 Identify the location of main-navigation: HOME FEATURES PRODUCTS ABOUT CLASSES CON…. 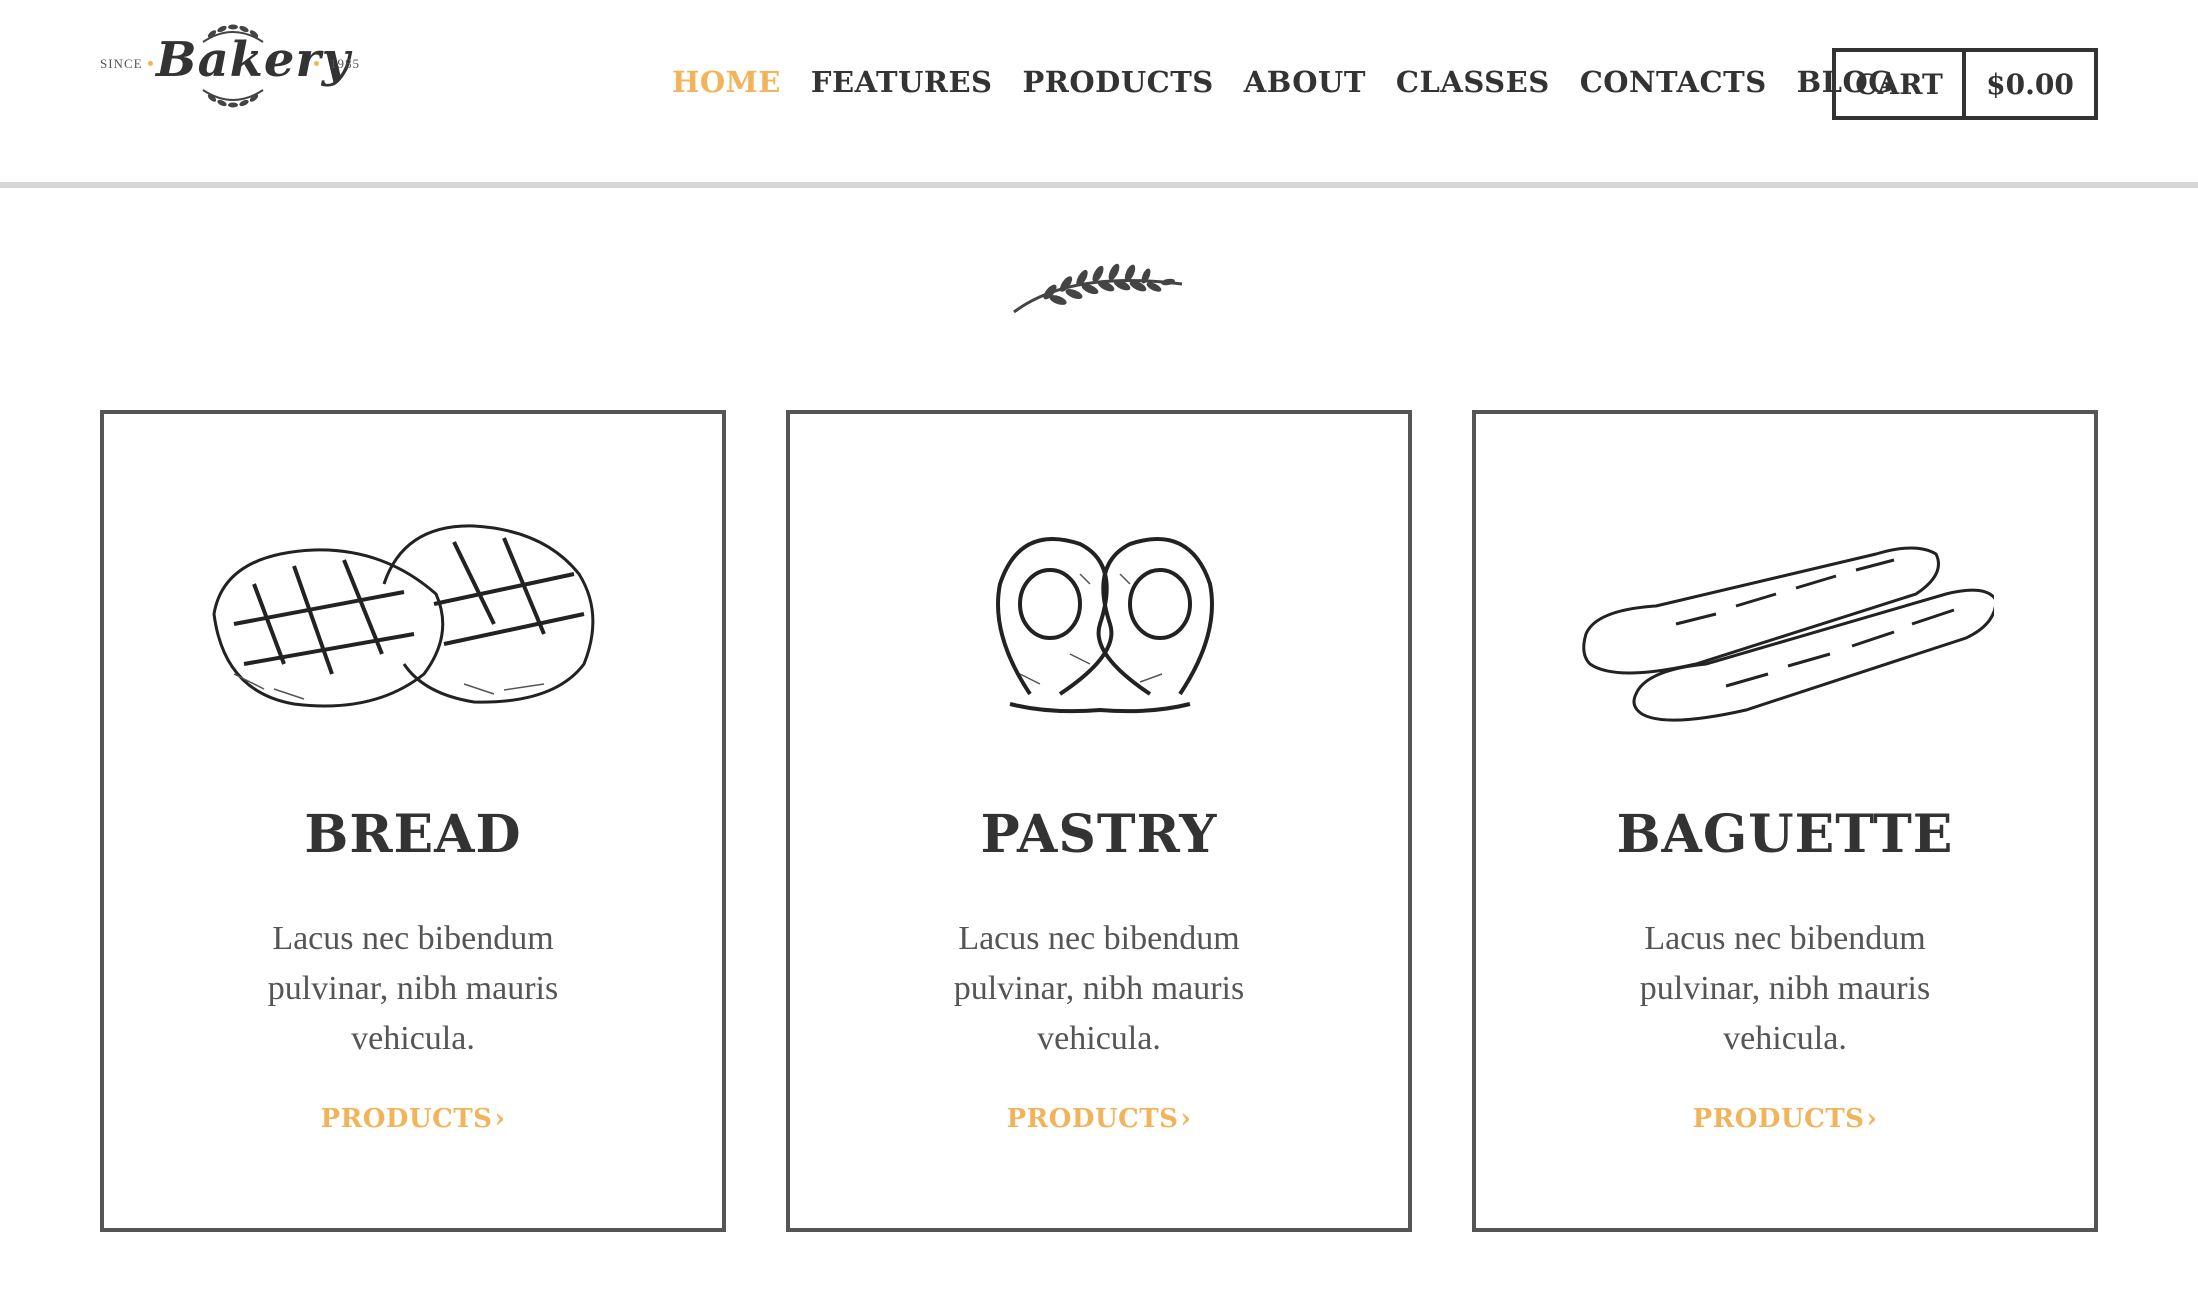
(1298, 82).